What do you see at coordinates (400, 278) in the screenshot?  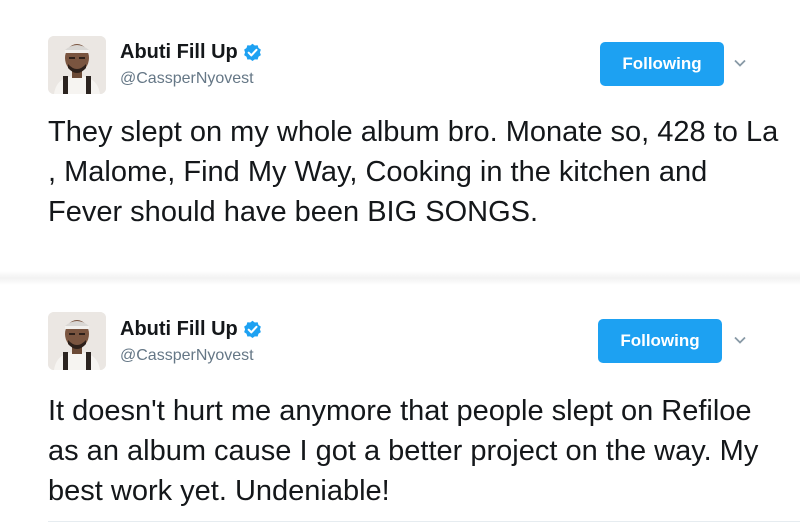 I see `tweet-separator` at bounding box center [400, 278].